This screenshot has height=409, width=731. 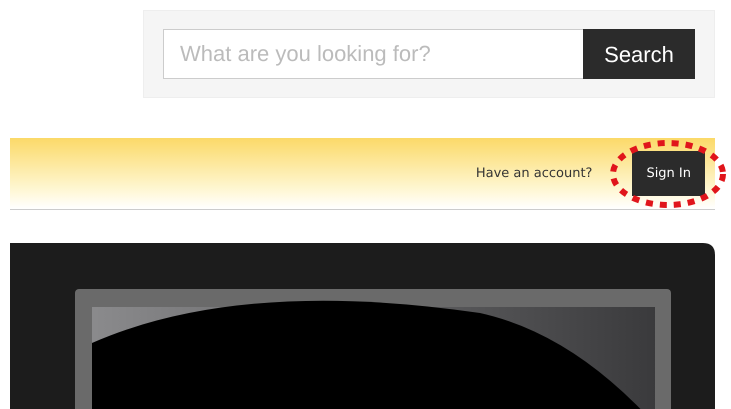 What do you see at coordinates (534, 173) in the screenshot?
I see `account-prompt: Have an account?` at bounding box center [534, 173].